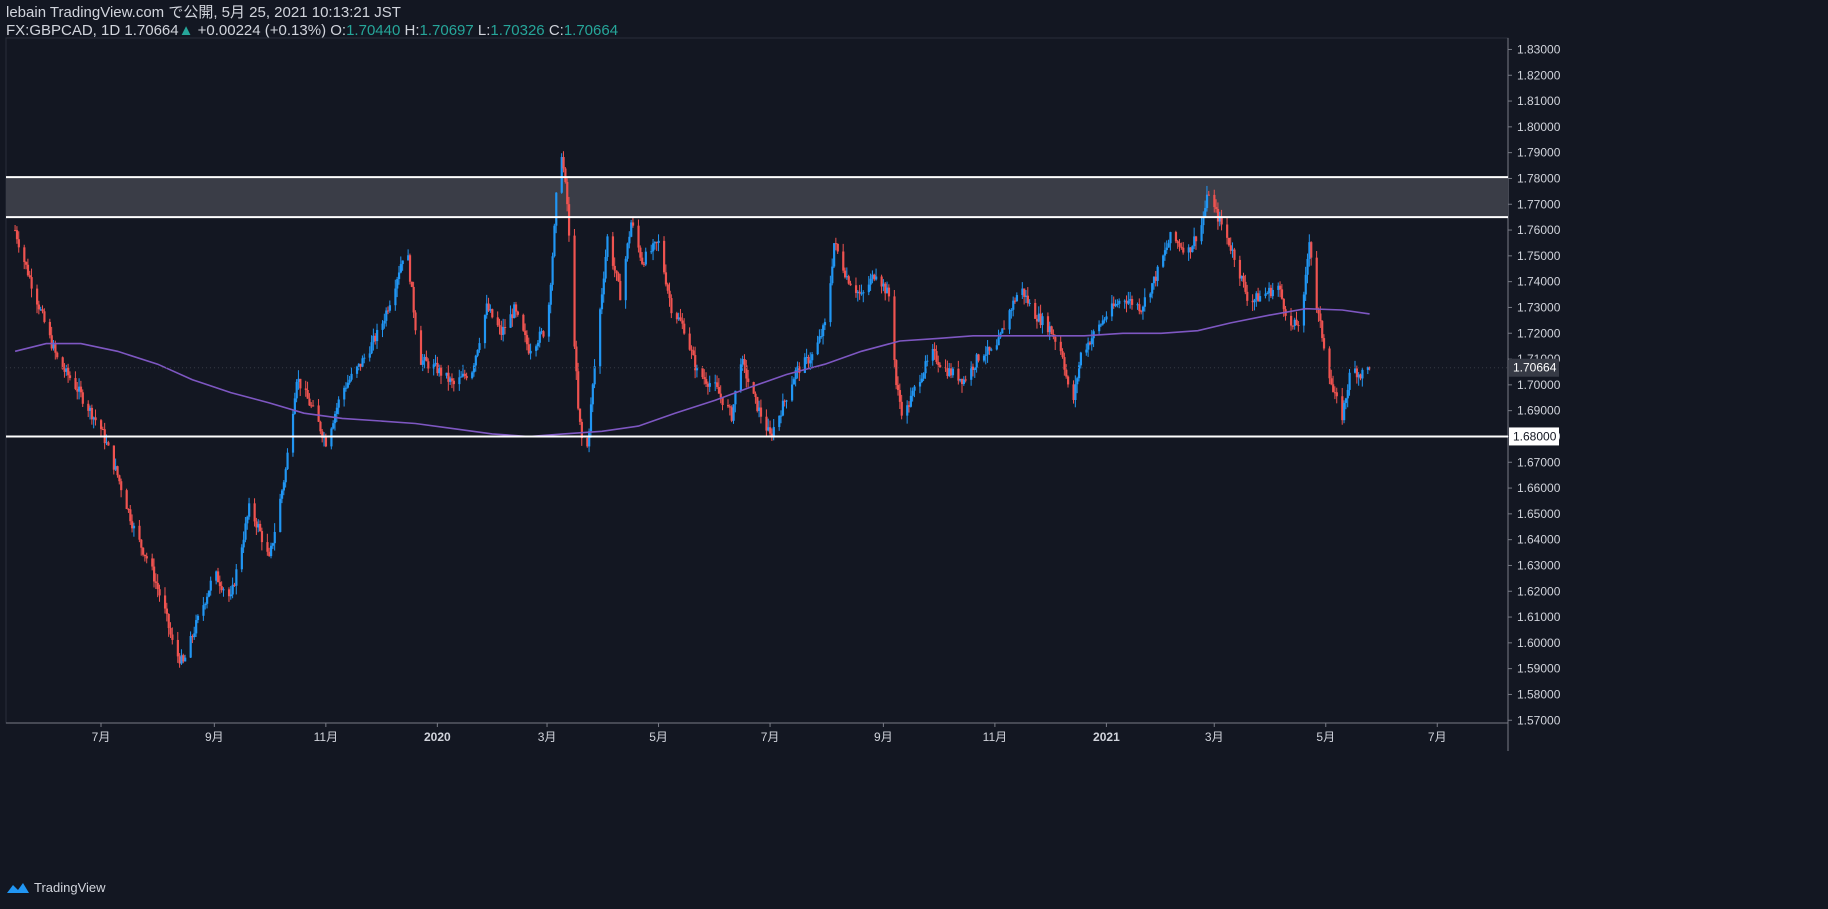 Image resolution: width=1828 pixels, height=909 pixels. What do you see at coordinates (1539, 462) in the screenshot?
I see `price-tick-label: 1.67000` at bounding box center [1539, 462].